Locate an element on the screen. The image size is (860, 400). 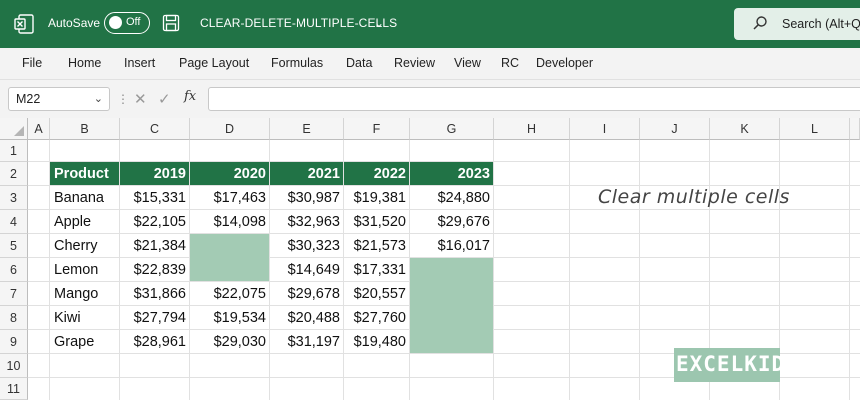
formula-bar: M22 ⌄ ⋮ ✕ ✓ fx is located at coordinates (430, 99).